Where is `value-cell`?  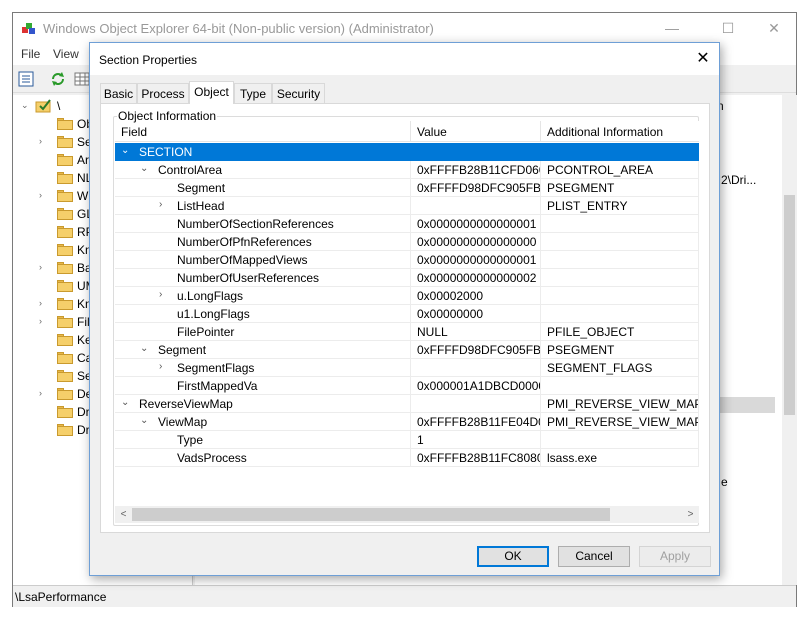
value-cell is located at coordinates (476, 404).